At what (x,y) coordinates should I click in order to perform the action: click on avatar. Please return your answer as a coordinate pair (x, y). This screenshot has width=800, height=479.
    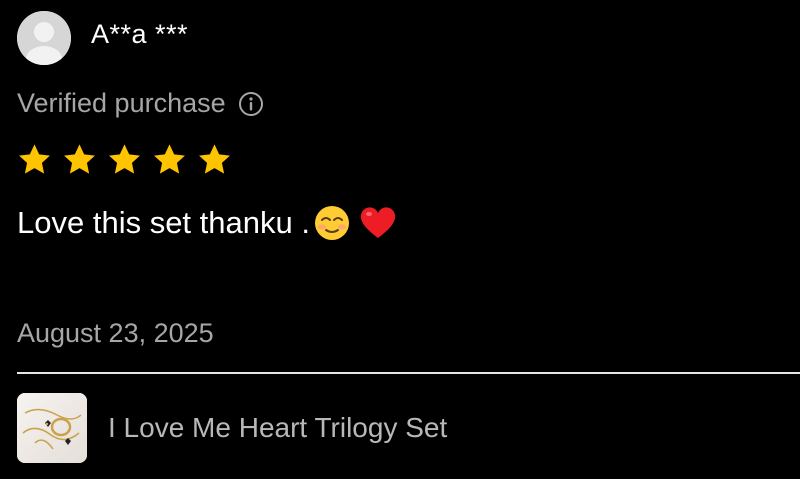
    Looking at the image, I should click on (44, 38).